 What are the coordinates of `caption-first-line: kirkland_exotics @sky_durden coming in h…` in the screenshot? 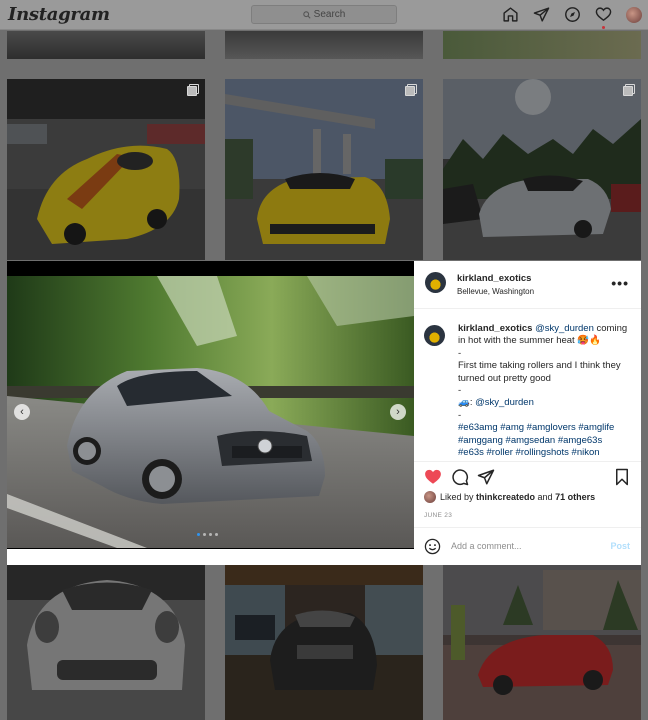 It's located at (529, 335).